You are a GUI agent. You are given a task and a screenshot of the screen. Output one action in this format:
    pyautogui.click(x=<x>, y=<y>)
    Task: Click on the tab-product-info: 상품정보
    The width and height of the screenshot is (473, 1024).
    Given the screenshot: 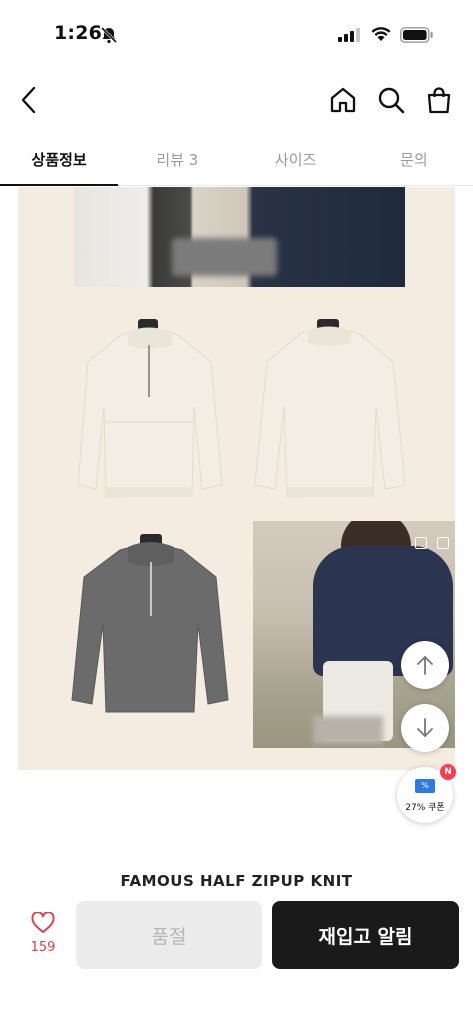 What is the action you would take?
    pyautogui.click(x=59, y=161)
    